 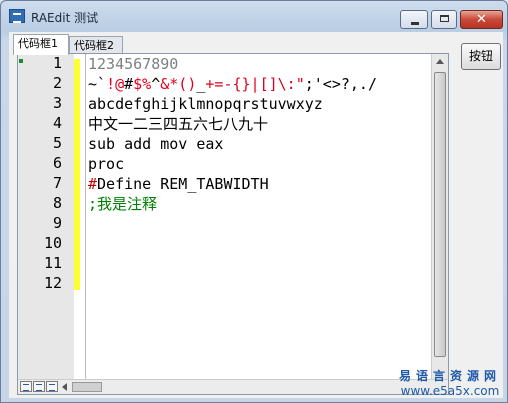 I want to click on code-token: ^, so click(x=156, y=84).